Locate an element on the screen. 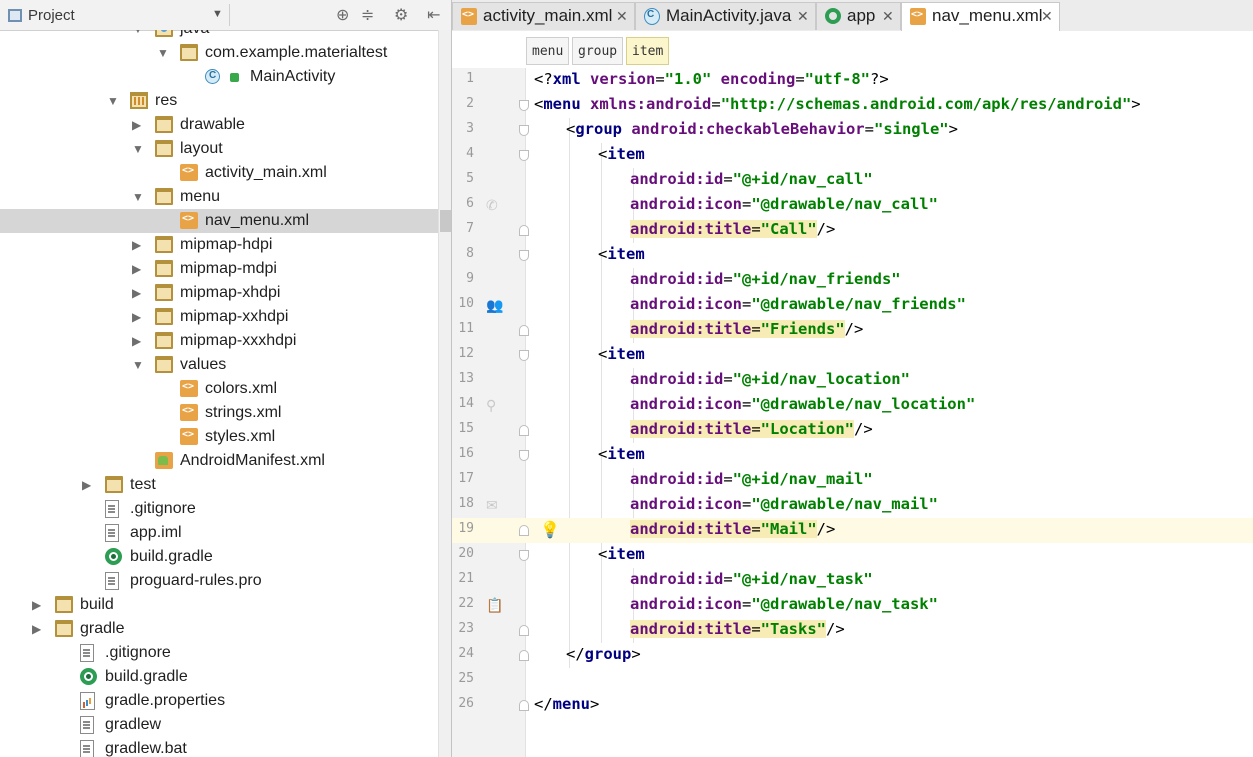 This screenshot has height=757, width=1253. code-line: 18 ✉ android:icon="@drawable/nav_mail" is located at coordinates (852, 505).